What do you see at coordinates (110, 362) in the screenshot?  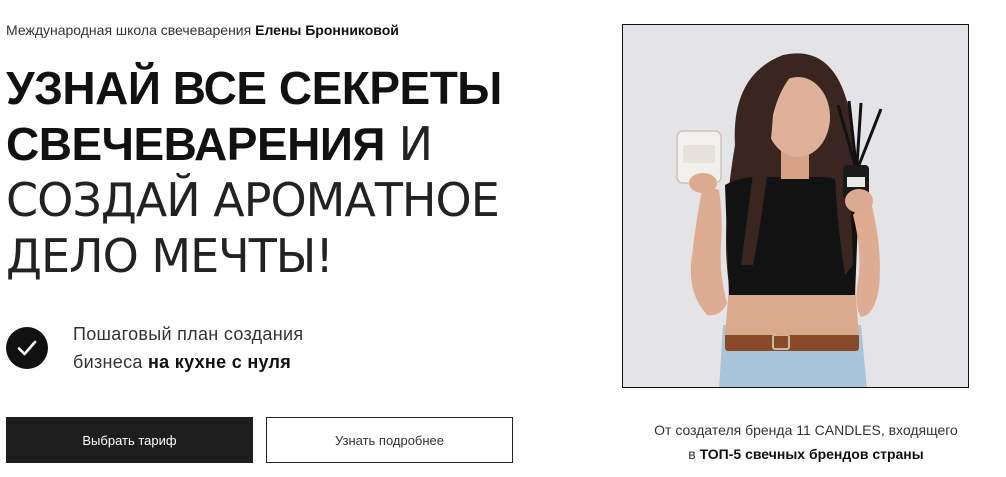 I see `feature-line-2-prefix: бизнеса` at bounding box center [110, 362].